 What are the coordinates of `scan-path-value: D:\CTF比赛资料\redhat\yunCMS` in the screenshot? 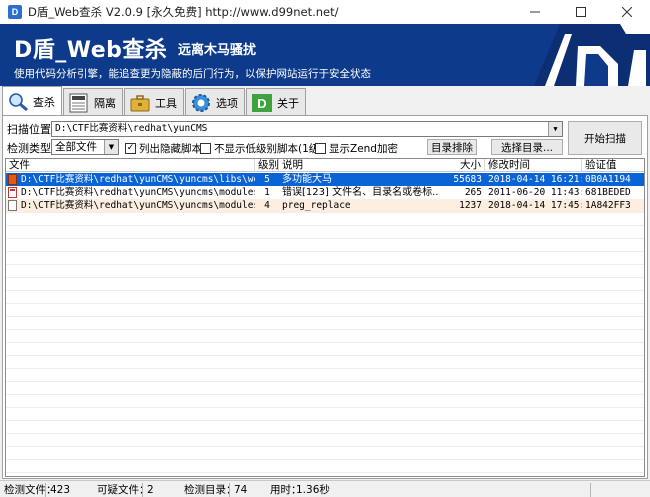 It's located at (131, 128).